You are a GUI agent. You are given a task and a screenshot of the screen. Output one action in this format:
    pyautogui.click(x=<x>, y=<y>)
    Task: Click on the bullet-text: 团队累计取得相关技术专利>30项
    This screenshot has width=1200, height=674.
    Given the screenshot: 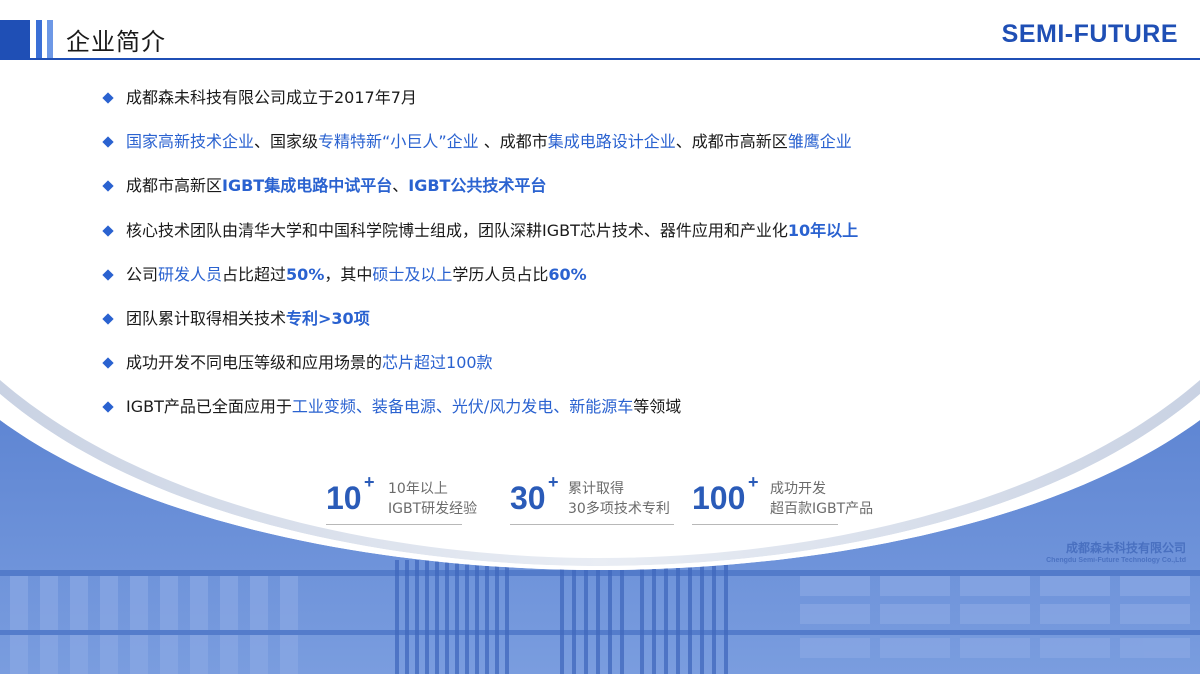 What is the action you would take?
    pyautogui.click(x=248, y=319)
    